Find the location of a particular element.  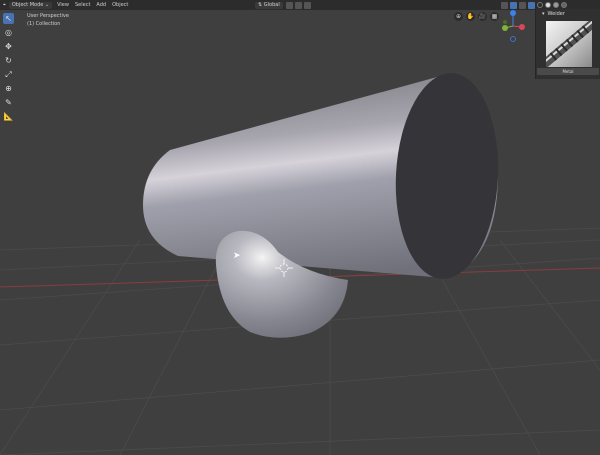

move-icon: ✥ is located at coordinates (8, 46).